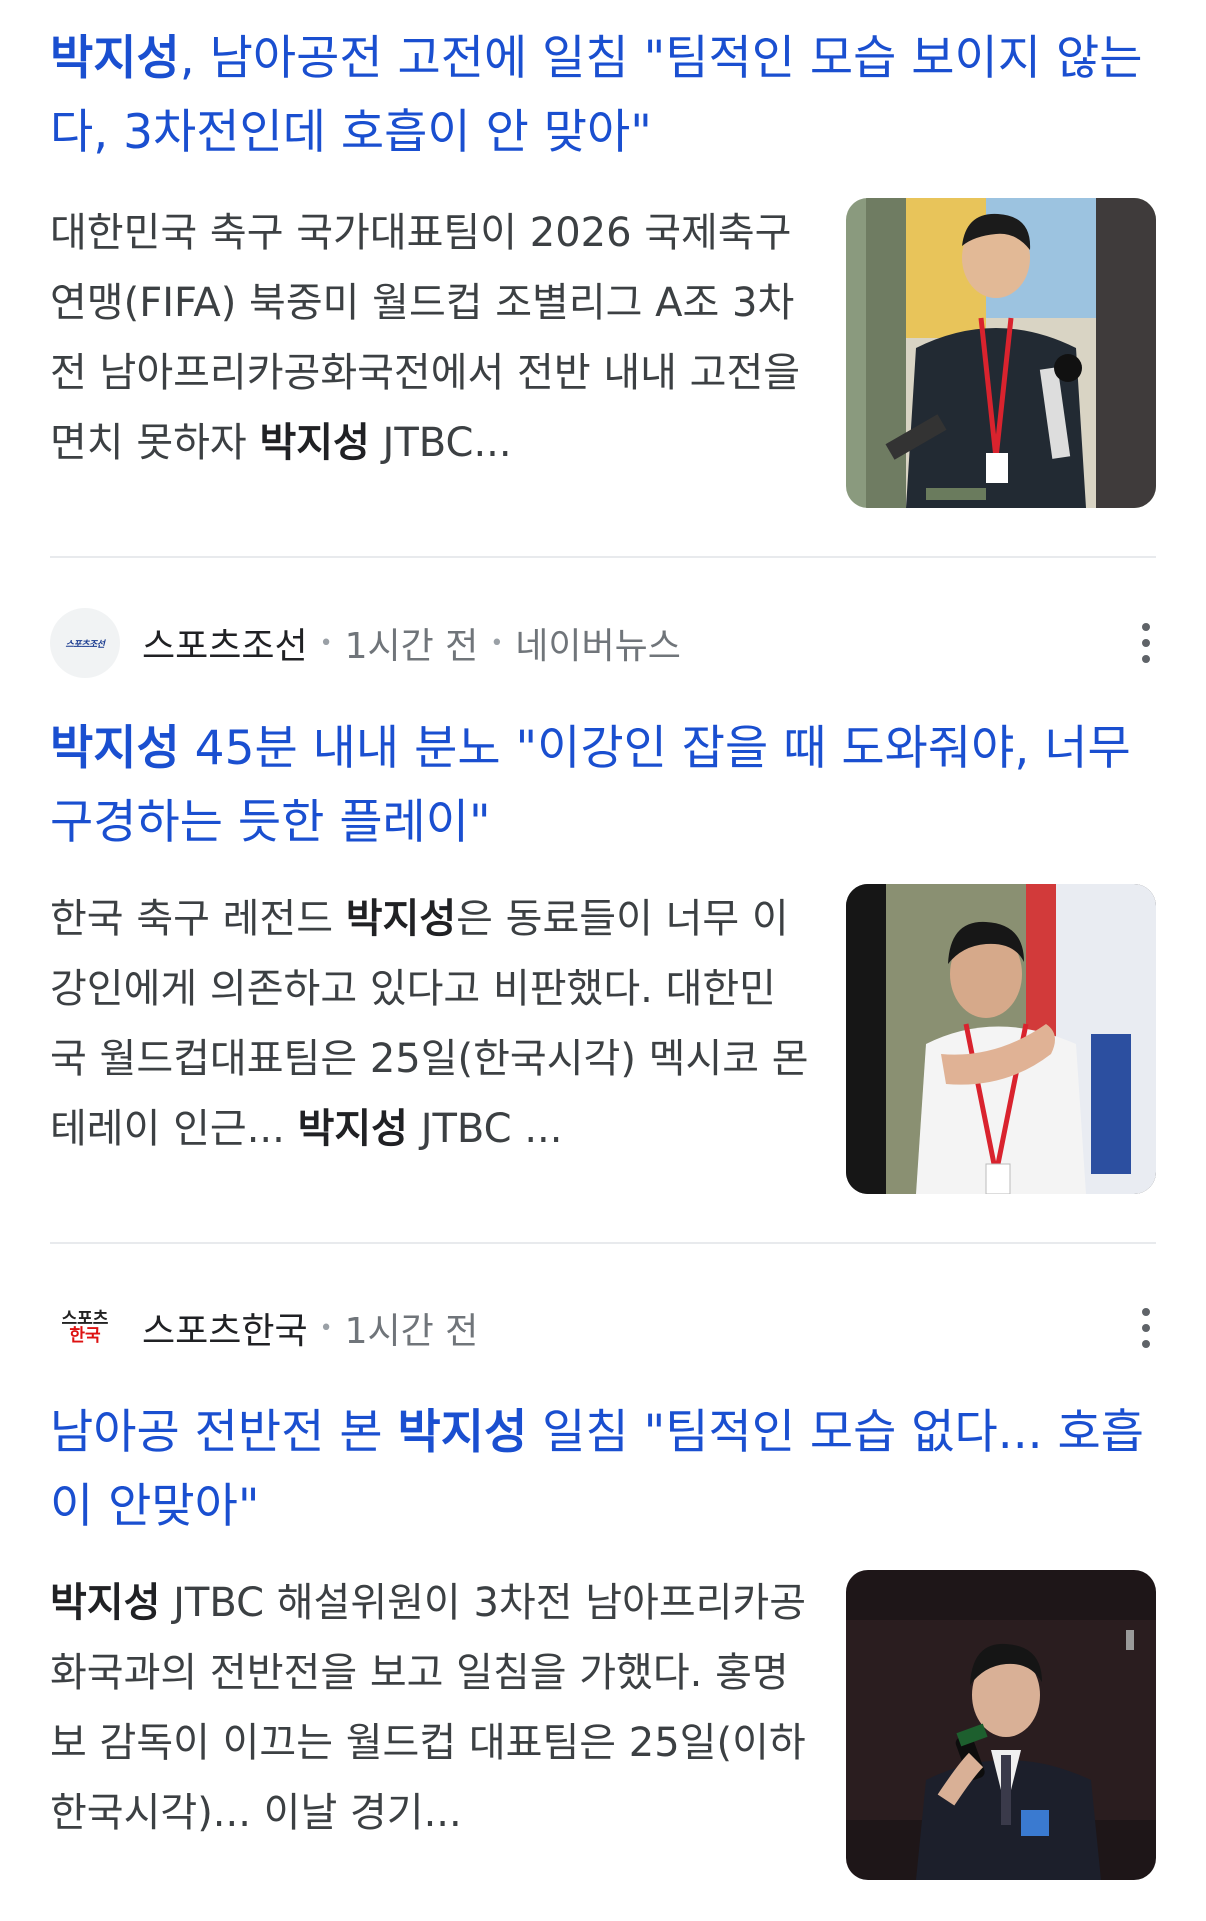 This screenshot has height=1921, width=1206. Describe the element at coordinates (198, 919) in the screenshot. I see `snippet-text: 한국 축구 레전드` at that location.